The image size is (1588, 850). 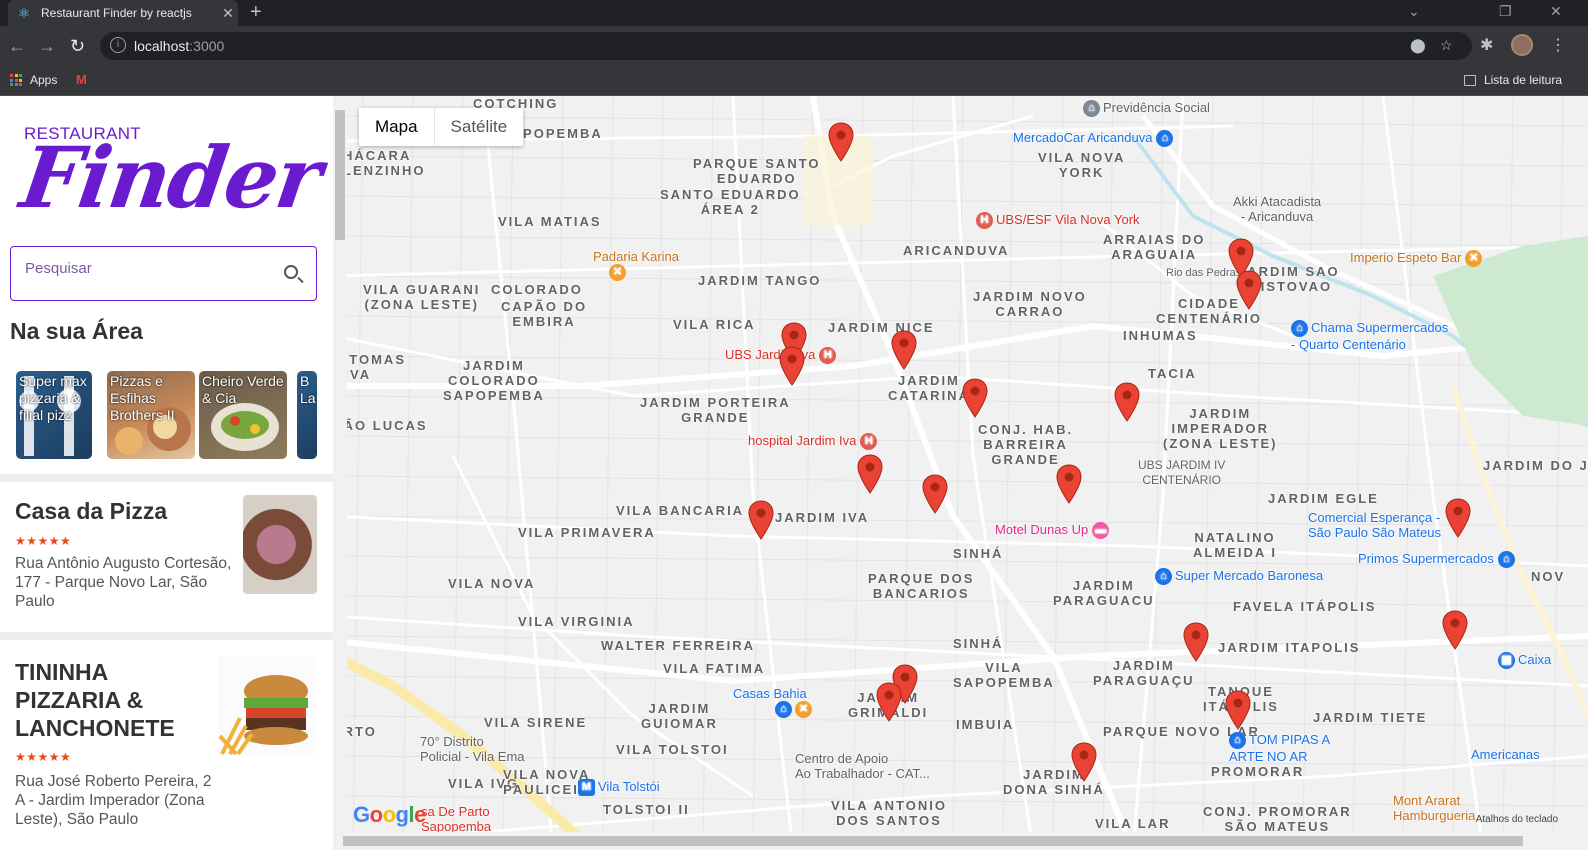 I want to click on map-area-label: NATALINO ALMEIDA I, so click(x=1235, y=545).